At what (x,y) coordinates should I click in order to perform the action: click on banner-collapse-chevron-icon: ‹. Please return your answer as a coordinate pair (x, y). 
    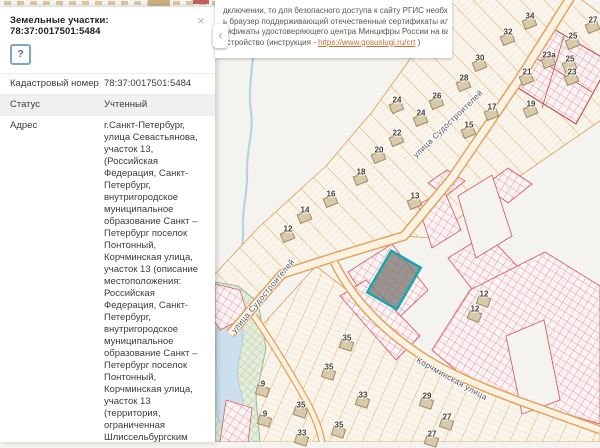
    Looking at the image, I should click on (220, 36).